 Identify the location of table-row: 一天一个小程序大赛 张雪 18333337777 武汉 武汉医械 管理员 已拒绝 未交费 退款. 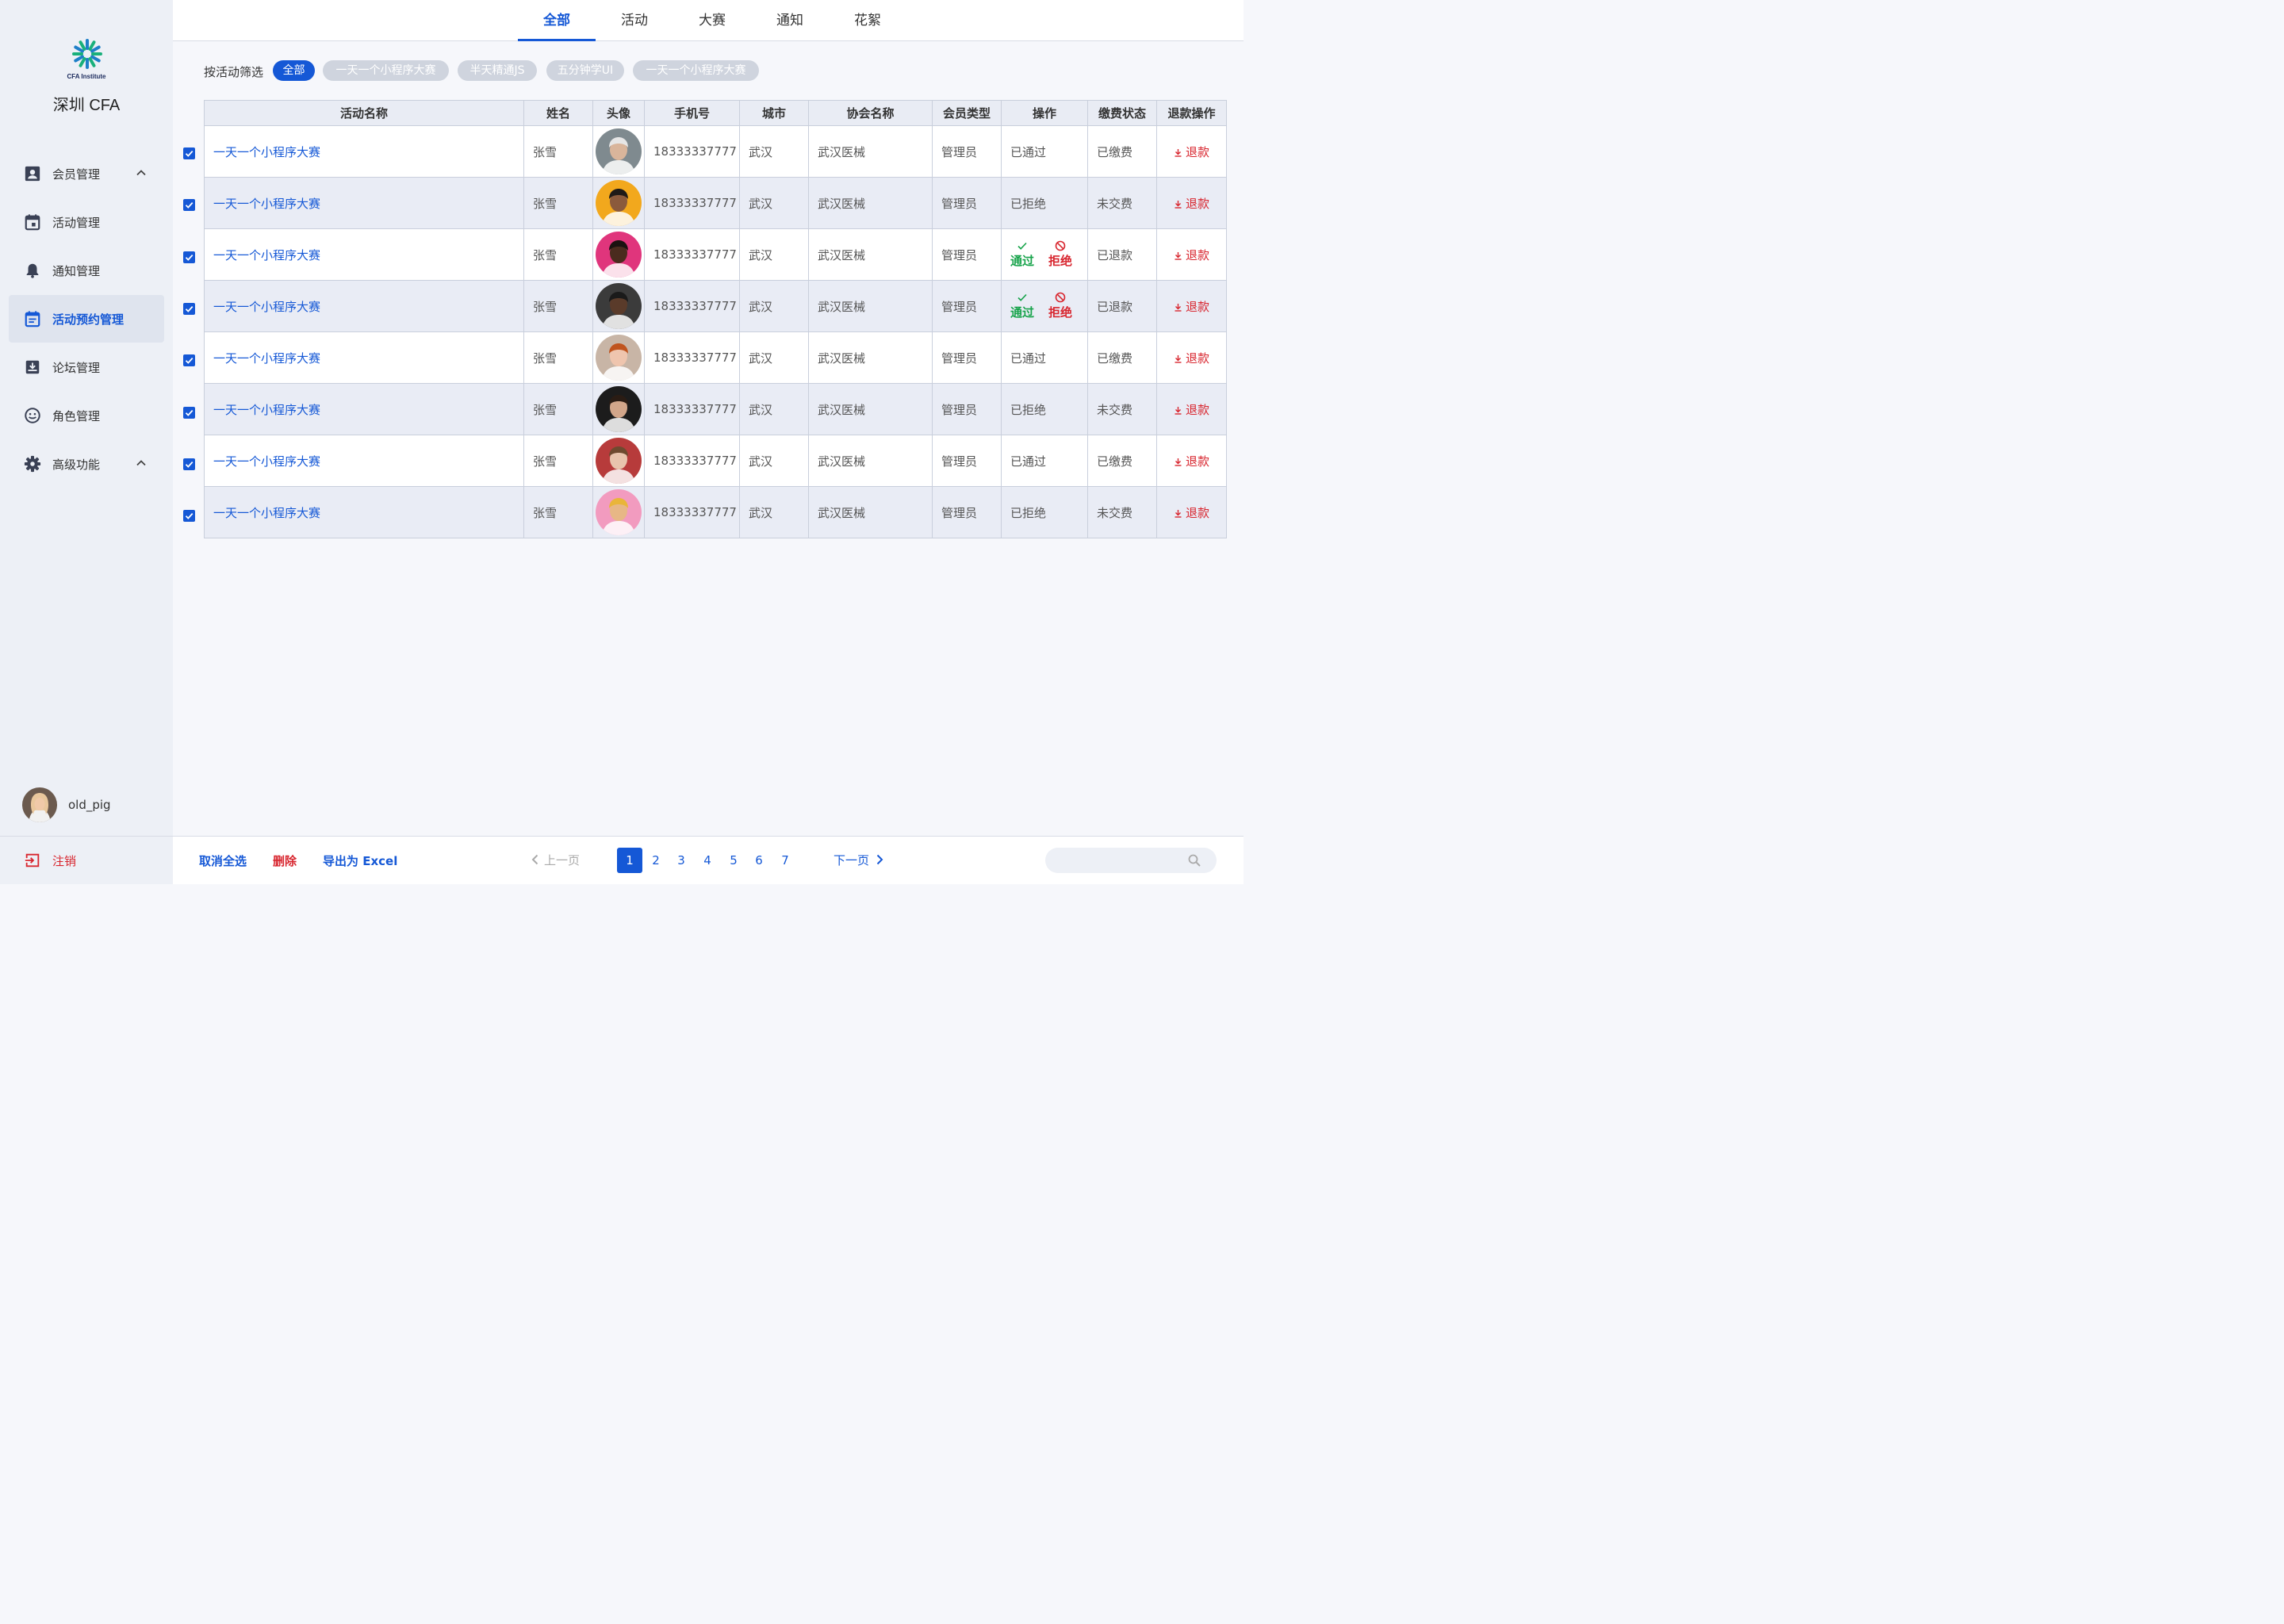
(715, 512).